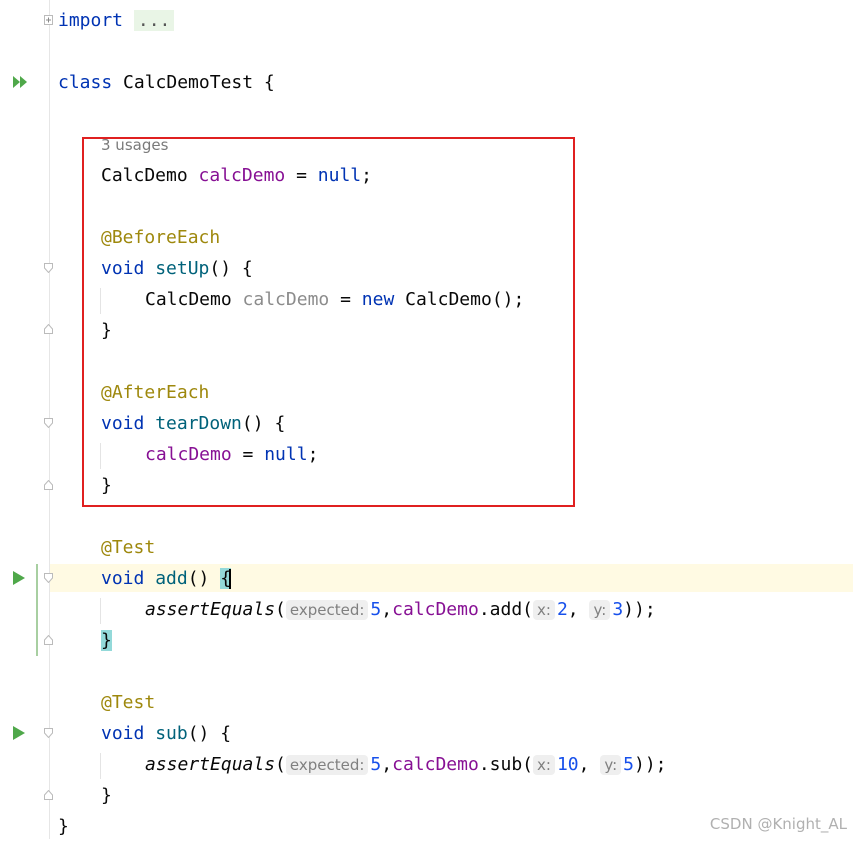 This screenshot has width=853, height=841. What do you see at coordinates (48, 485) in the screenshot?
I see `fold-teardown-end-icon` at bounding box center [48, 485].